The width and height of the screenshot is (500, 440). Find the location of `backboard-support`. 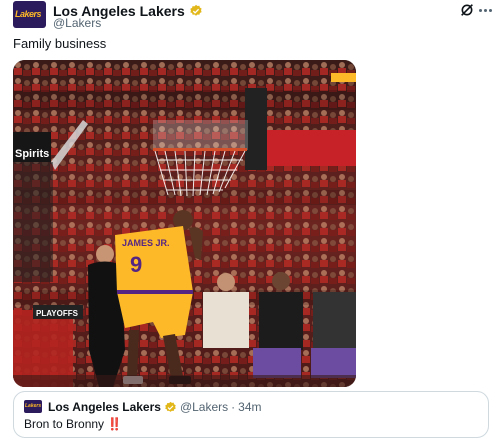

backboard-support is located at coordinates (256, 129).